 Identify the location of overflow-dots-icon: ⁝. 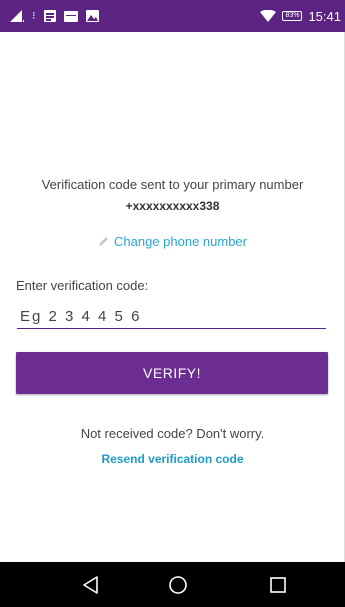
(34, 16).